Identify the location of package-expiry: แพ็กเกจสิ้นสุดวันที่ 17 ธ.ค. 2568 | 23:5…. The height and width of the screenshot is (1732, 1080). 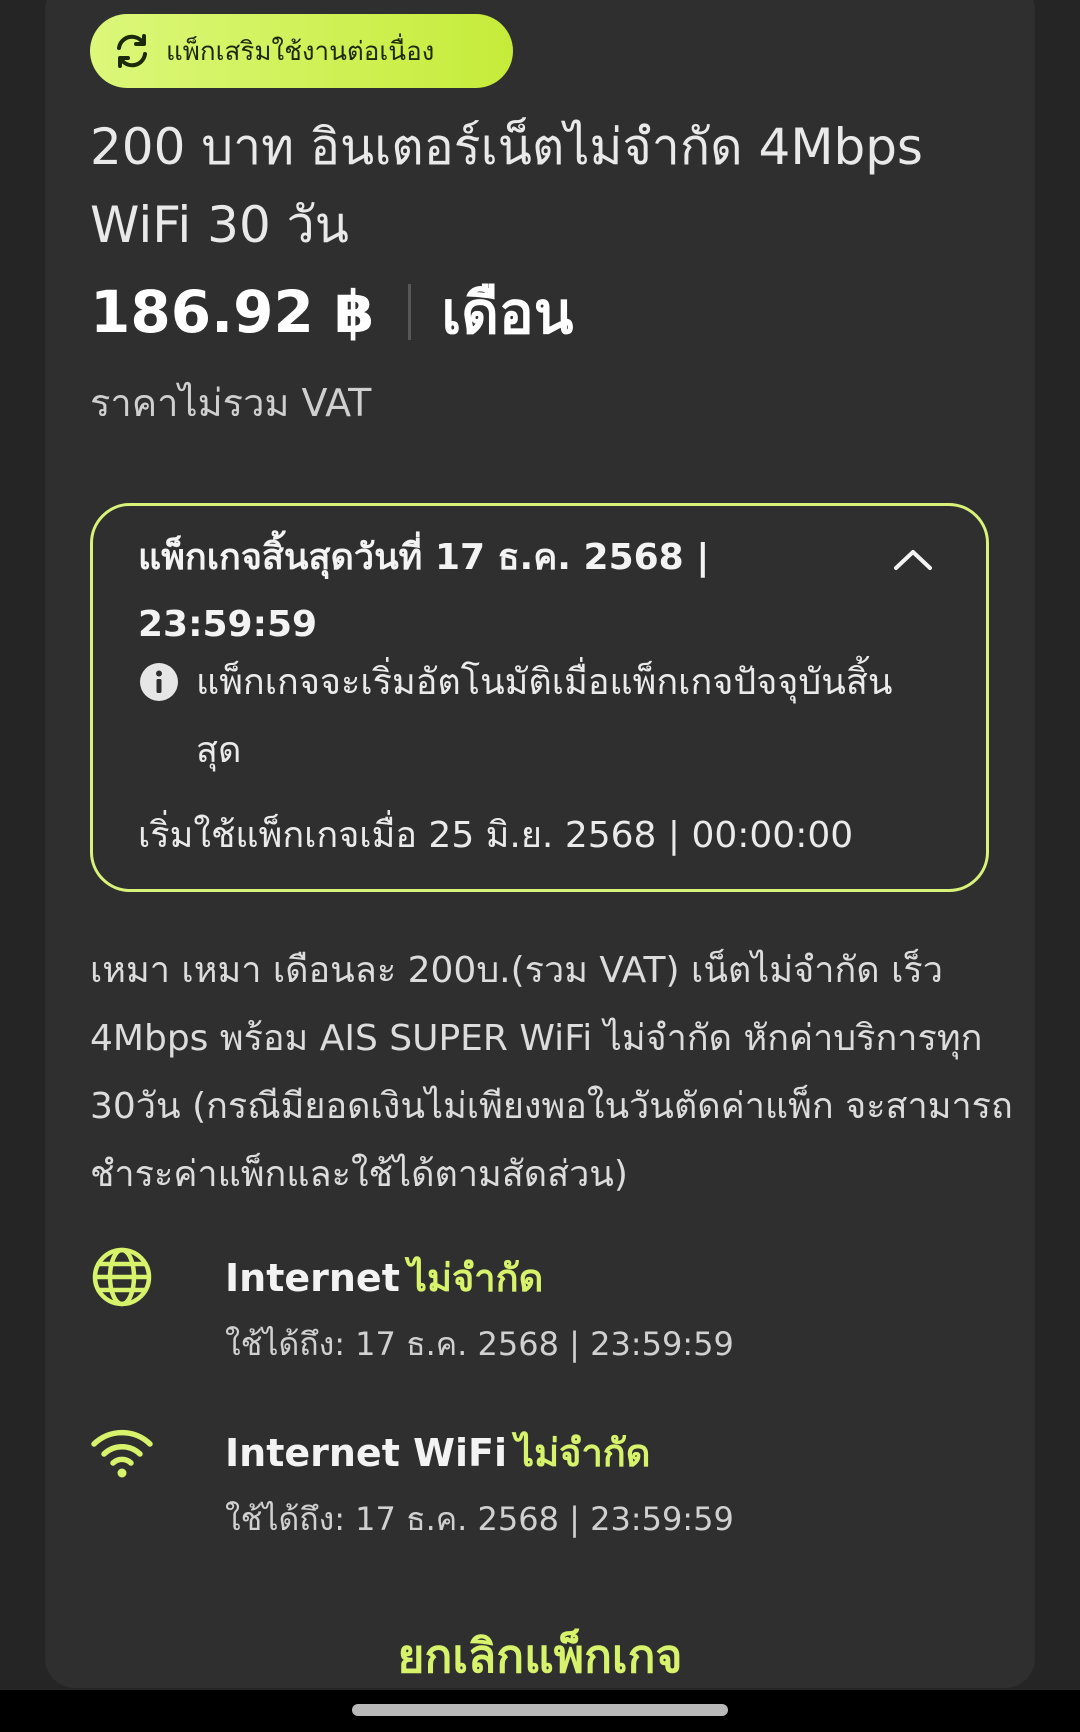
(424, 591).